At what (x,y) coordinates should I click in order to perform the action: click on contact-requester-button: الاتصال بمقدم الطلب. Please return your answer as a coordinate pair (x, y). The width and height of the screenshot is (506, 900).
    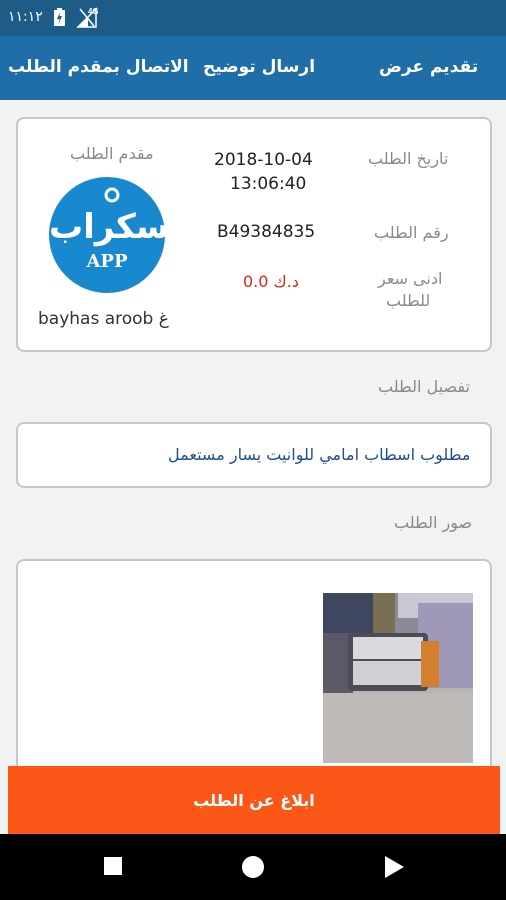
    Looking at the image, I should click on (98, 67).